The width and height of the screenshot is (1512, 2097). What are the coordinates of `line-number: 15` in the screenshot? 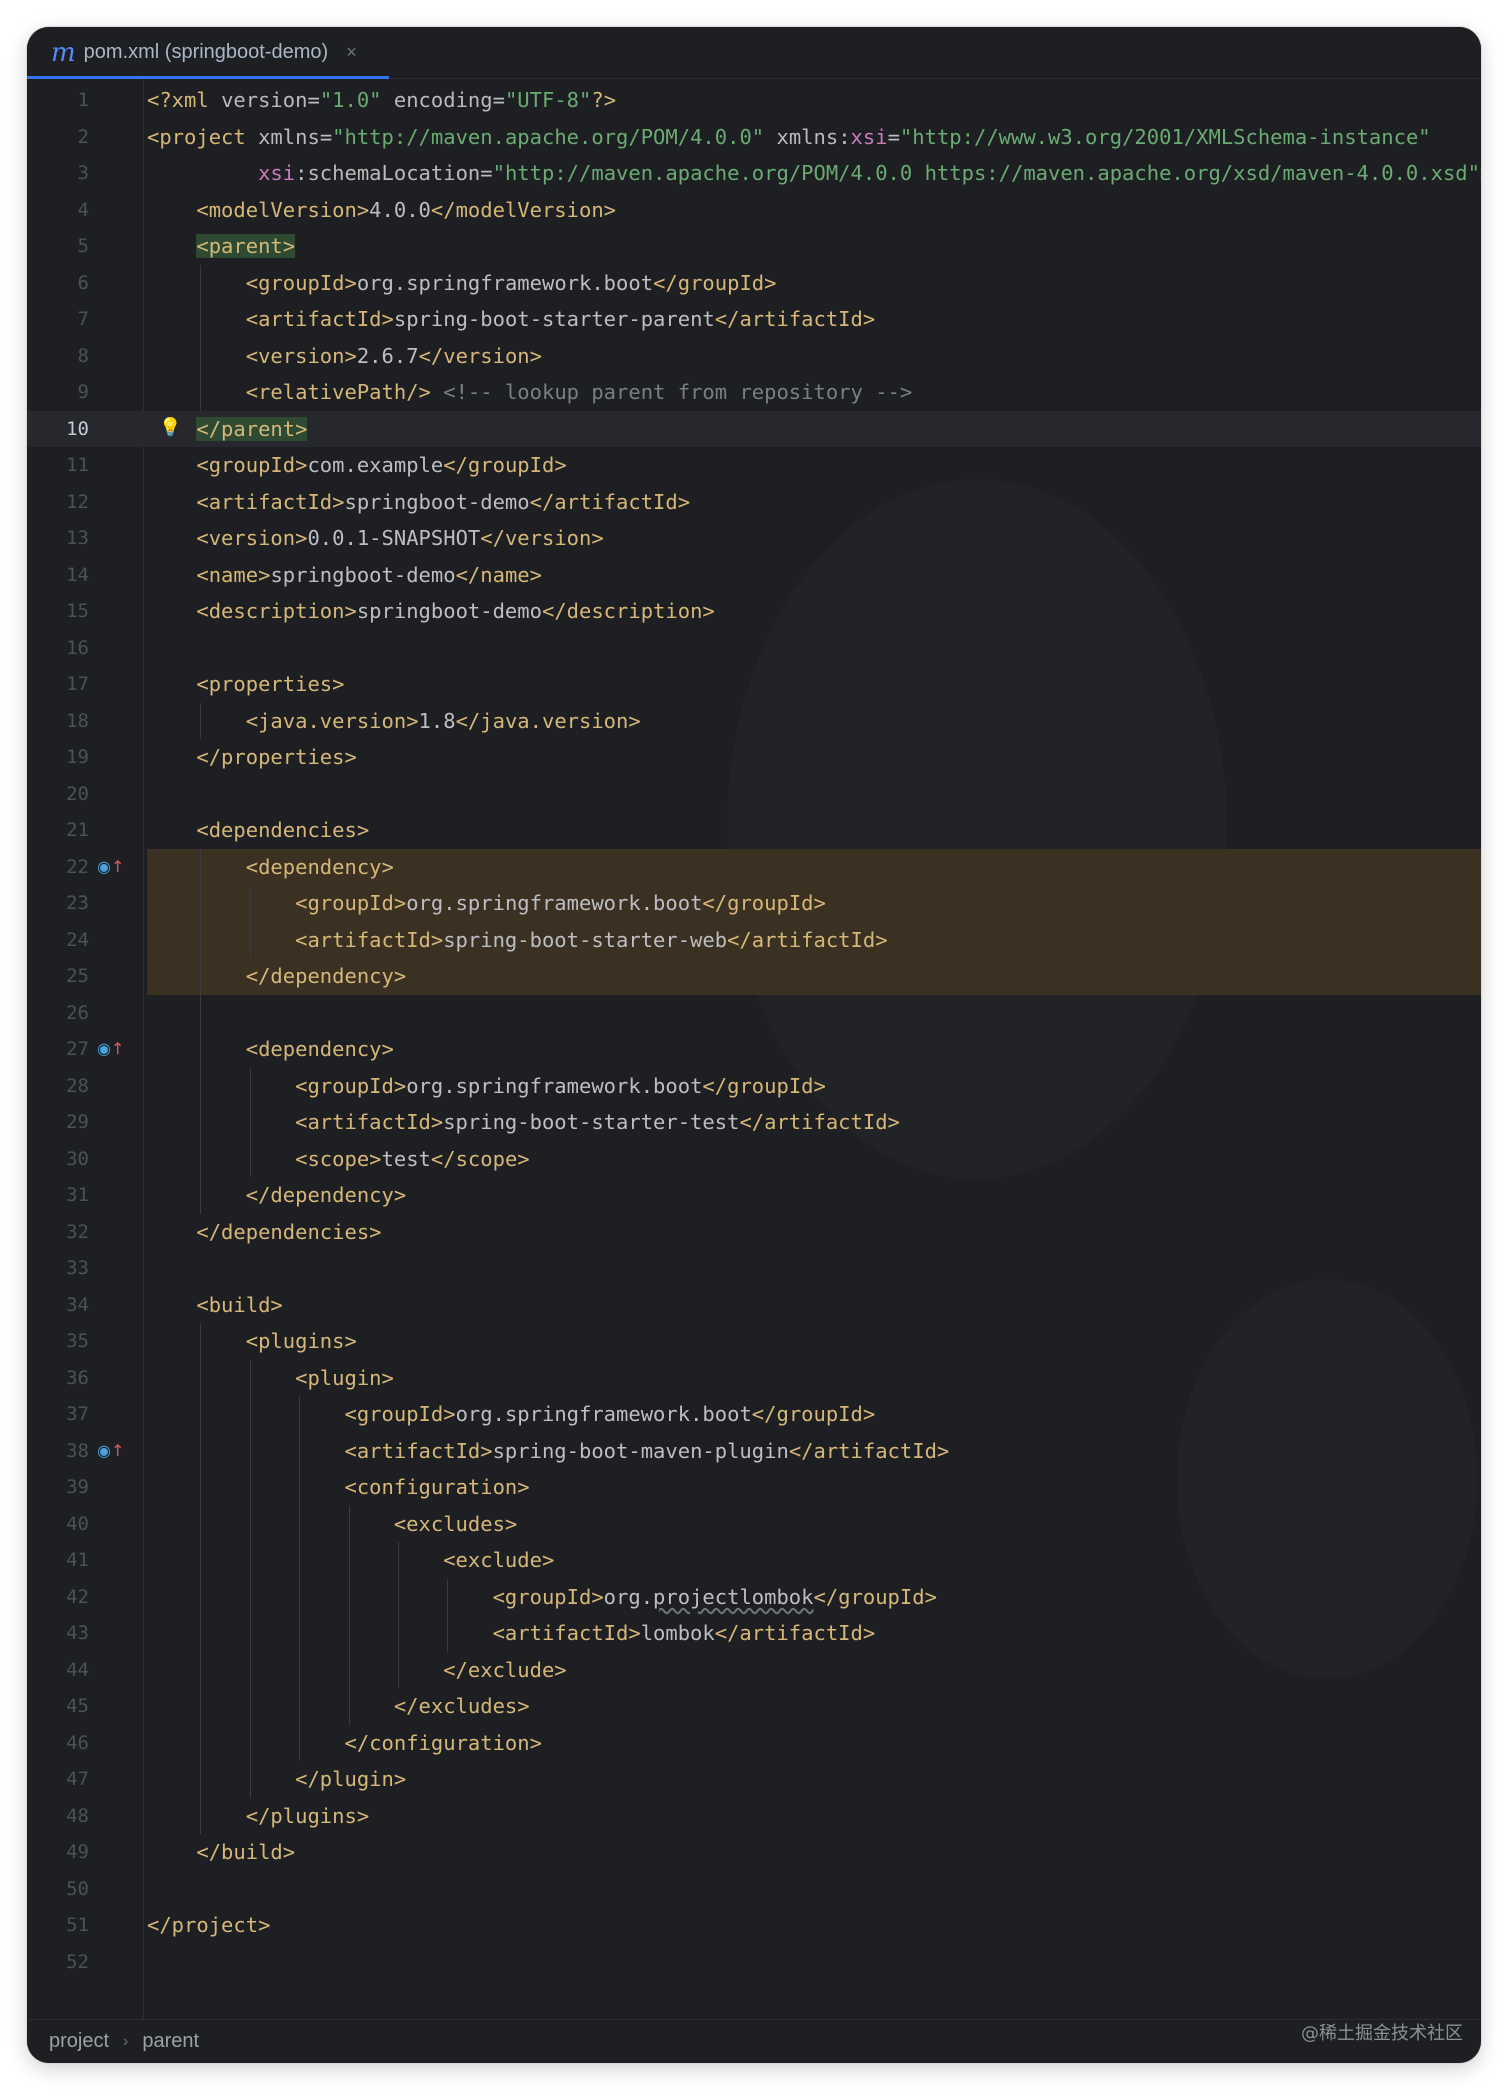 It's located at (58, 611).